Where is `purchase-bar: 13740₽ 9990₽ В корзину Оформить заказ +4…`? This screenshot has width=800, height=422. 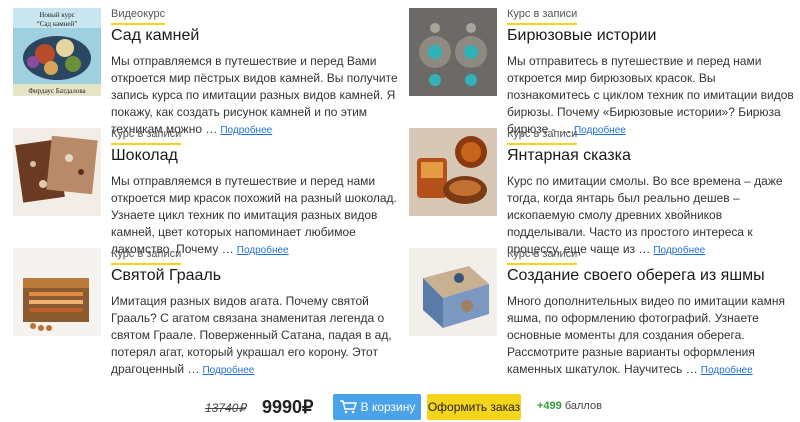
purchase-bar: 13740₽ 9990₽ В корзину Оформить заказ +4… is located at coordinates (400, 407).